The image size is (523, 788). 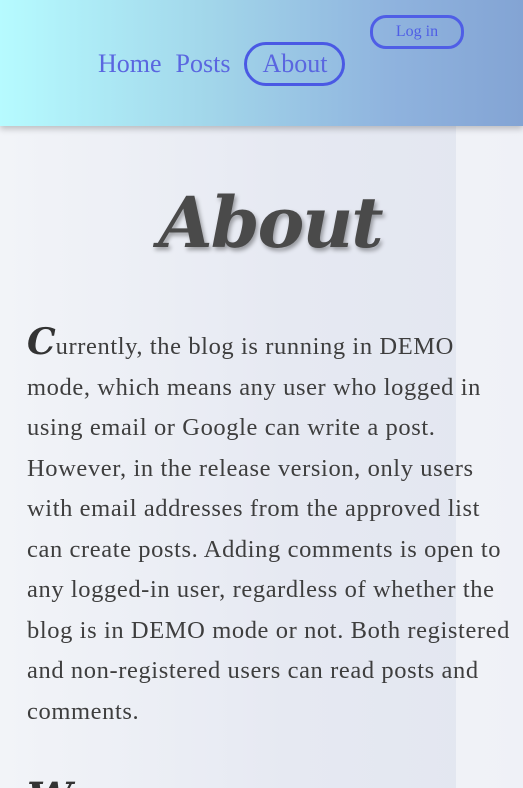 I want to click on next-section-heading: W, so click(x=49, y=783).